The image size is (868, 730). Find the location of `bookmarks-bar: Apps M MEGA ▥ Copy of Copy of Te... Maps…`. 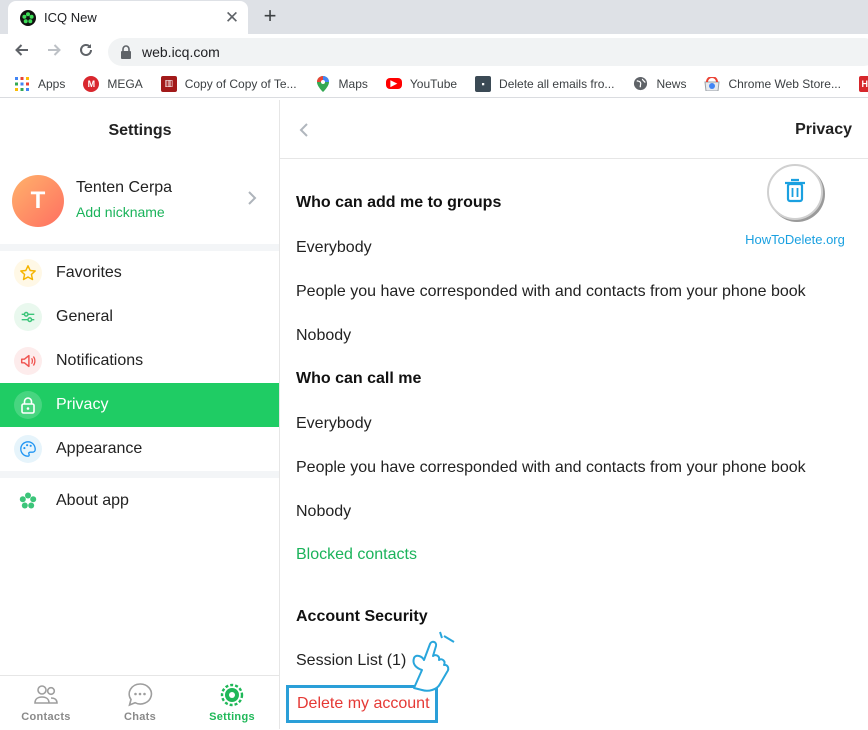

bookmarks-bar: Apps M MEGA ▥ Copy of Copy of Te... Maps… is located at coordinates (434, 84).